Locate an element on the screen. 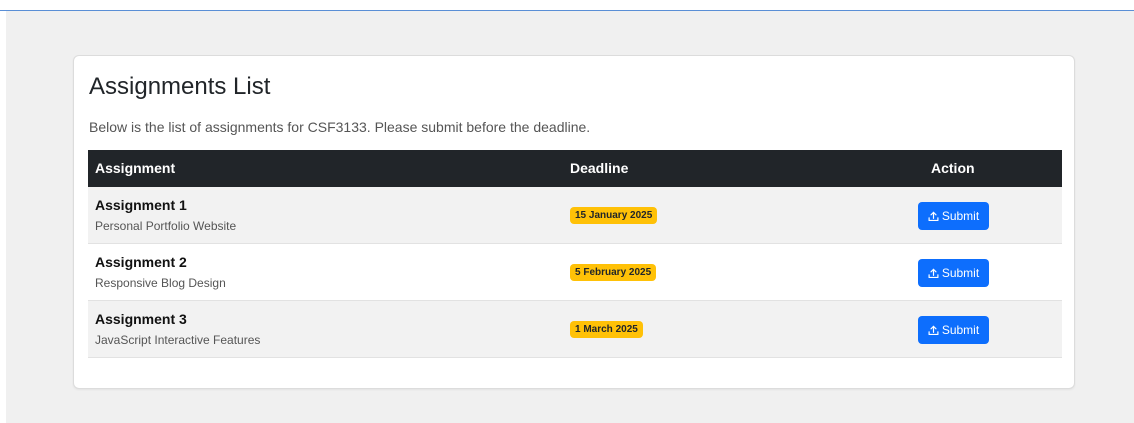 This screenshot has height=423, width=1134. assignment-title: Assignment 1 is located at coordinates (141, 205).